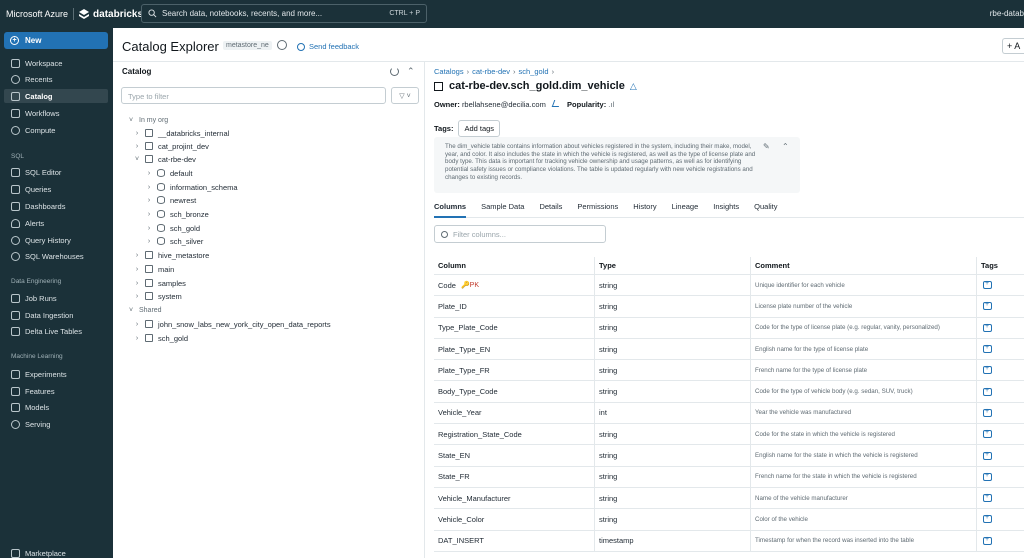  What do you see at coordinates (56, 40) in the screenshot?
I see `new-button: + New` at bounding box center [56, 40].